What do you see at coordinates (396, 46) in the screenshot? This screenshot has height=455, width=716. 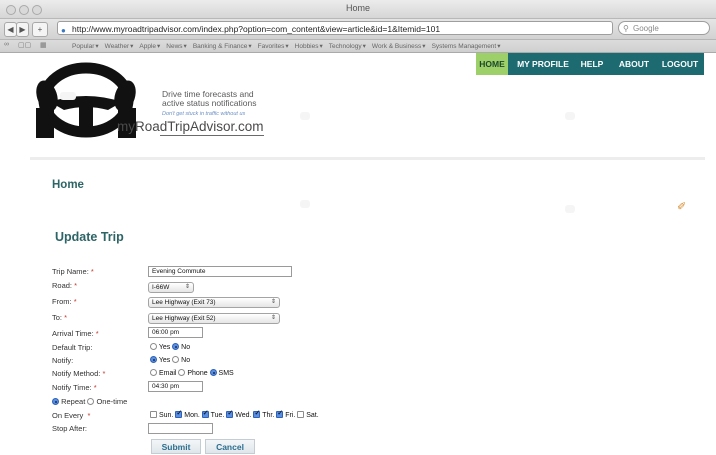 I see `bookmark-item: Work & Business` at bounding box center [396, 46].